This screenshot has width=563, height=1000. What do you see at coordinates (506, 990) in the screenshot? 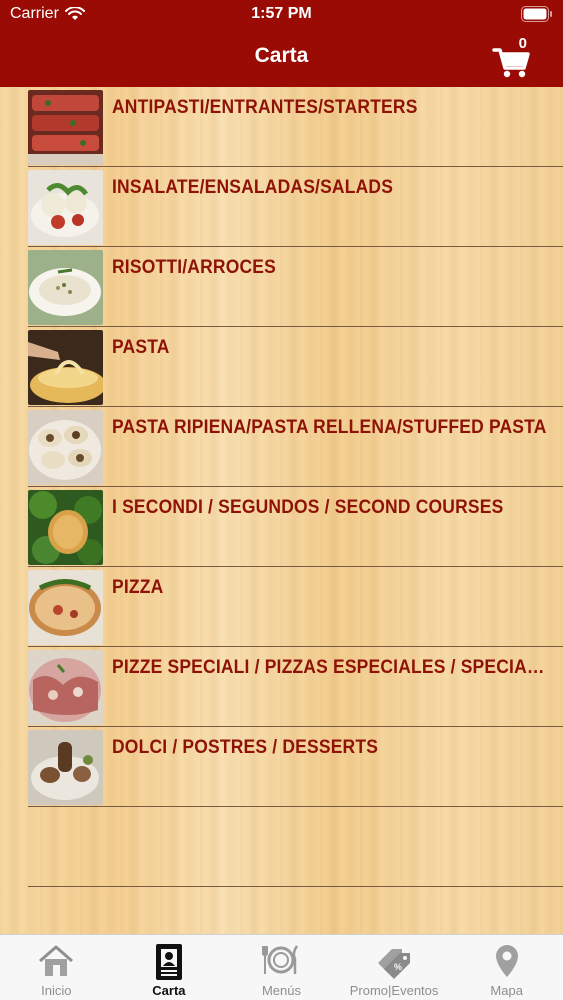
I see `tab-label: Mapa` at bounding box center [506, 990].